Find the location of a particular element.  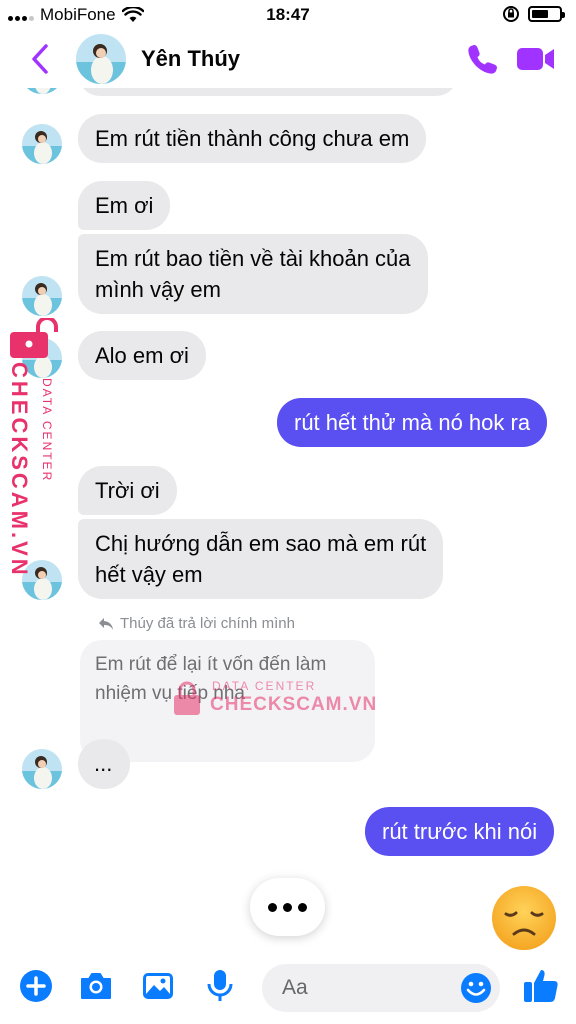

battery-level is located at coordinates (540, 14).